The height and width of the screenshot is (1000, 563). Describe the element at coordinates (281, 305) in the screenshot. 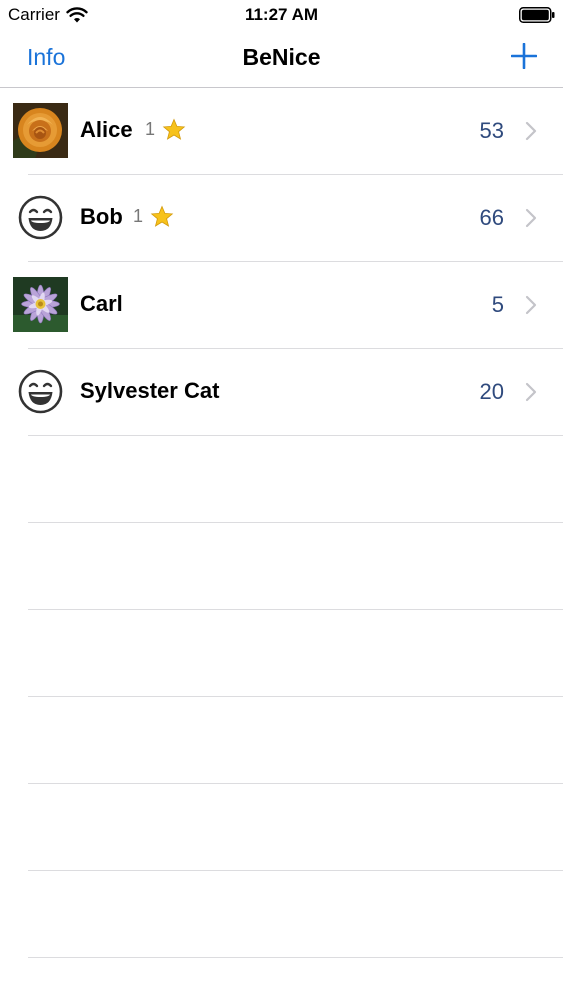

I see `list-item-carl: Carl 5` at that location.